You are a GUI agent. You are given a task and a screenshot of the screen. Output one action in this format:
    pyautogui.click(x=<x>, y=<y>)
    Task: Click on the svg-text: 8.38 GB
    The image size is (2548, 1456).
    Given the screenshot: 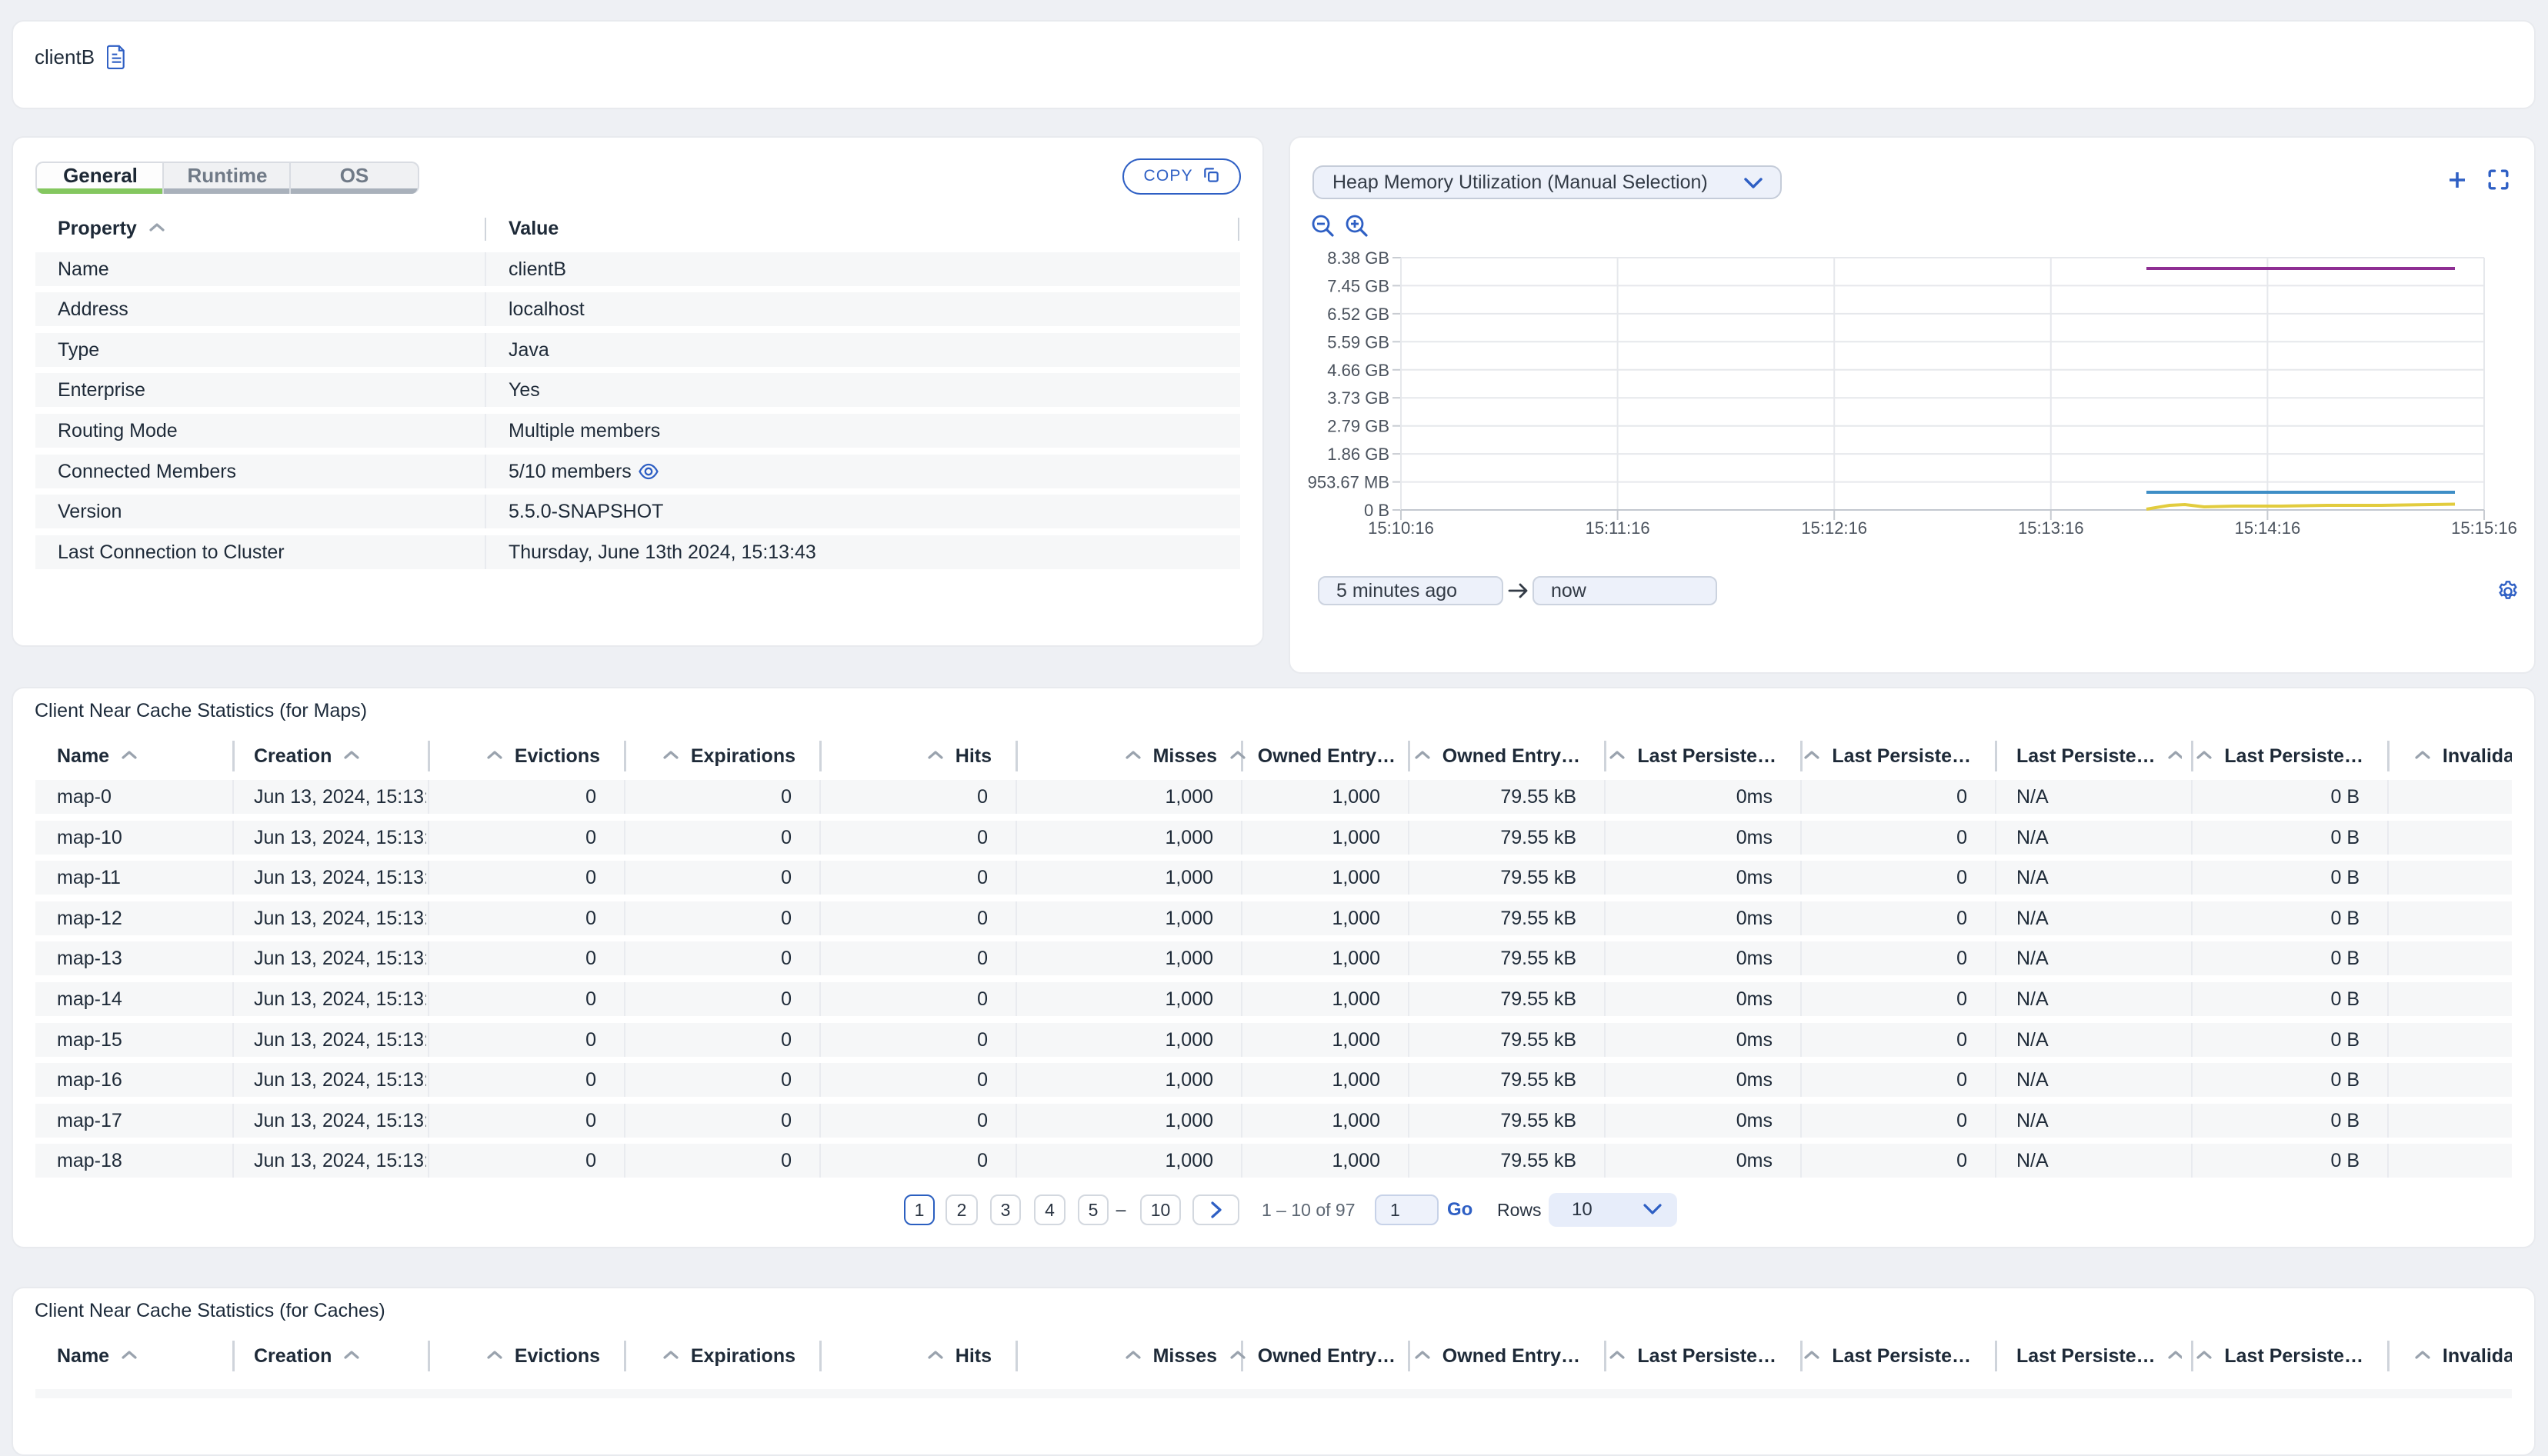 What is the action you would take?
    pyautogui.click(x=1358, y=258)
    